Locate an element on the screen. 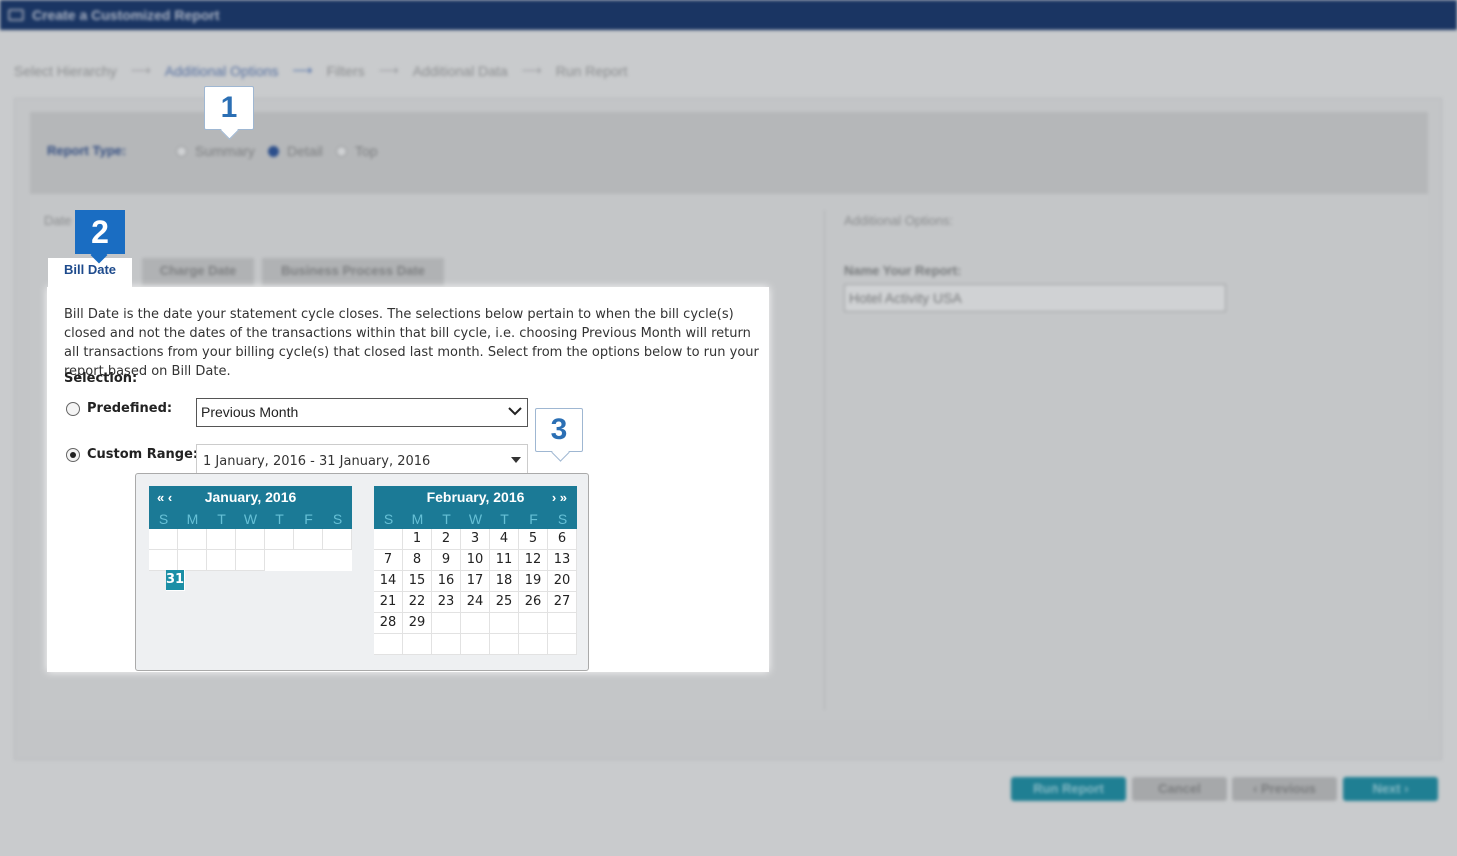  callout-badge-3: 3 is located at coordinates (559, 430).